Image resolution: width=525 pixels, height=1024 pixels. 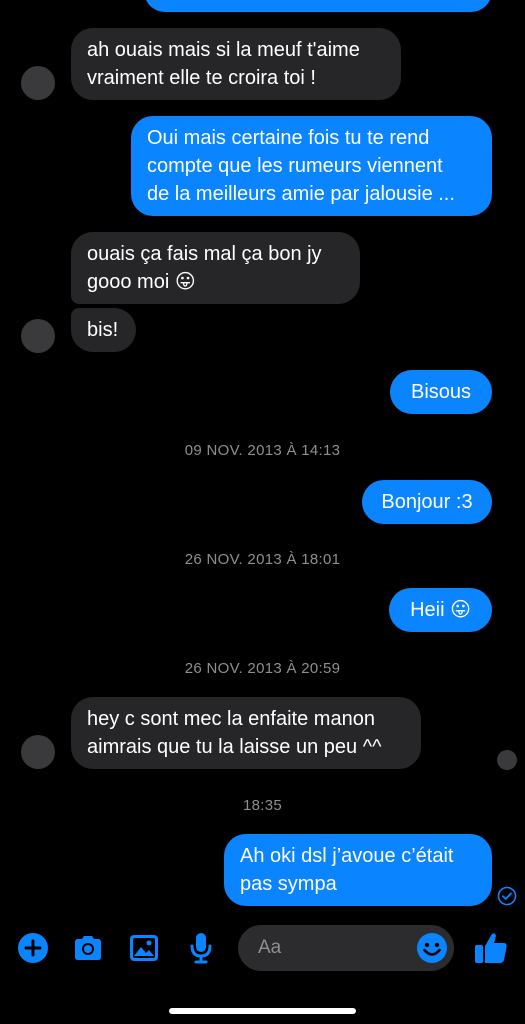 I want to click on image-icon, so click(x=144, y=948).